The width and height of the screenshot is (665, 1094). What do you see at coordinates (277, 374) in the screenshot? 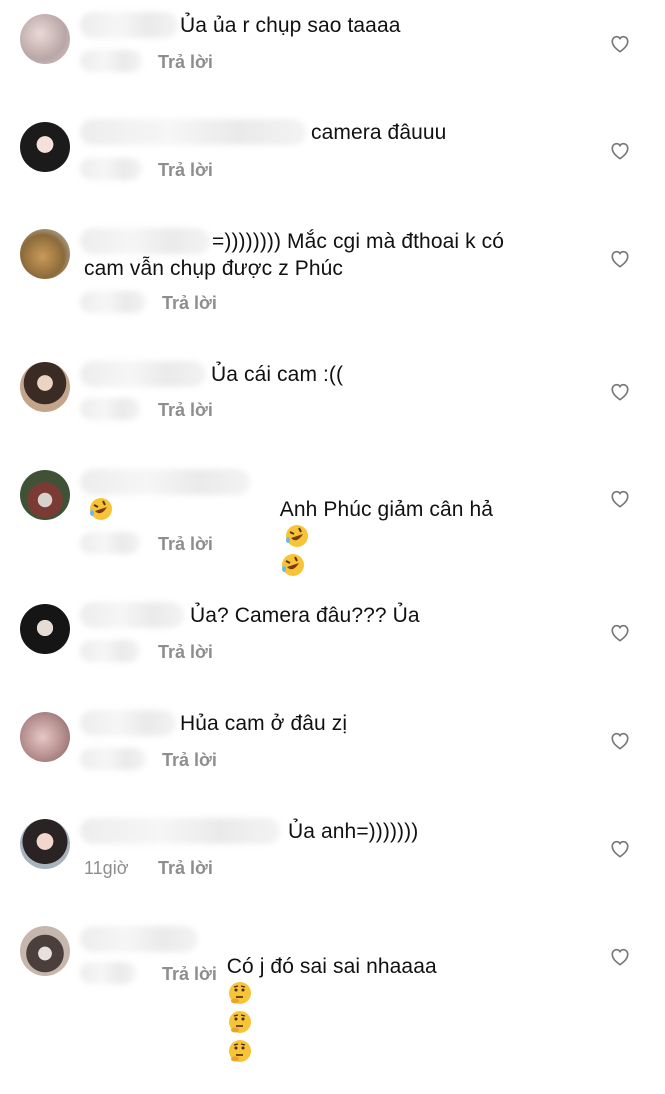
I see `comment-text: Ủa cái cam :((` at bounding box center [277, 374].